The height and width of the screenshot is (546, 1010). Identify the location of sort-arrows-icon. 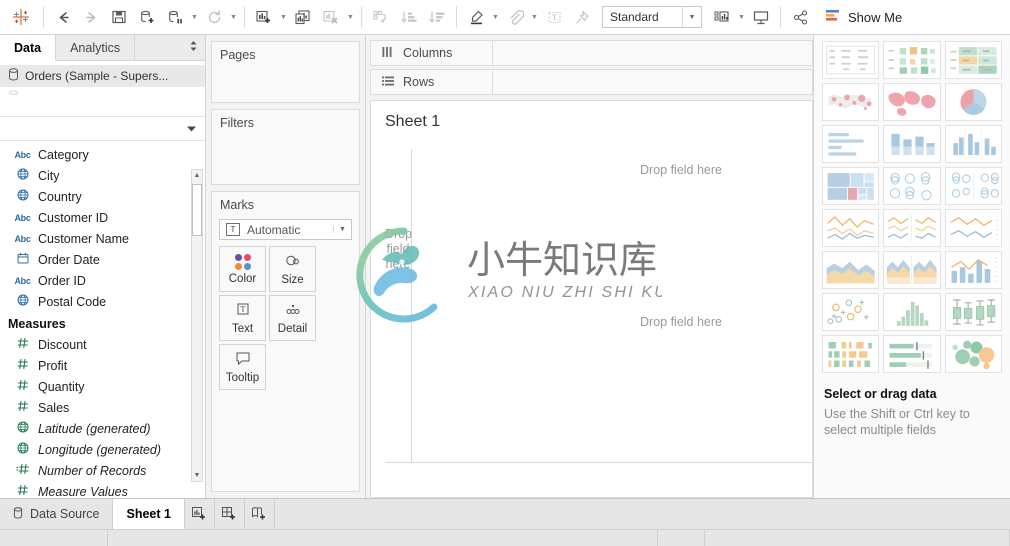
(193, 47).